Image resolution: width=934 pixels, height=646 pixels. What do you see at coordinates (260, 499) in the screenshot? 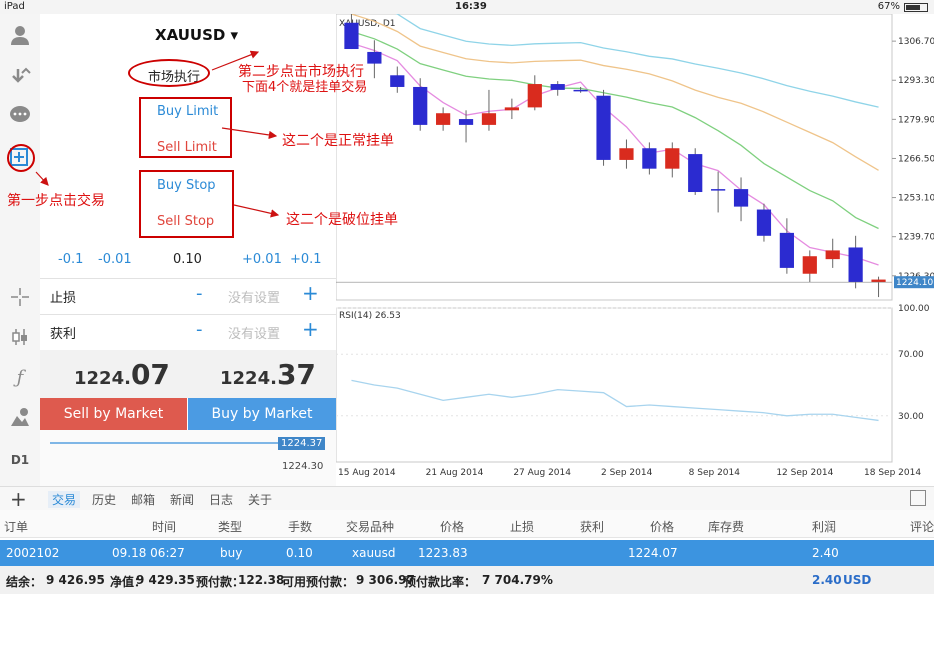
I see `tab-about: 关于` at bounding box center [260, 499].